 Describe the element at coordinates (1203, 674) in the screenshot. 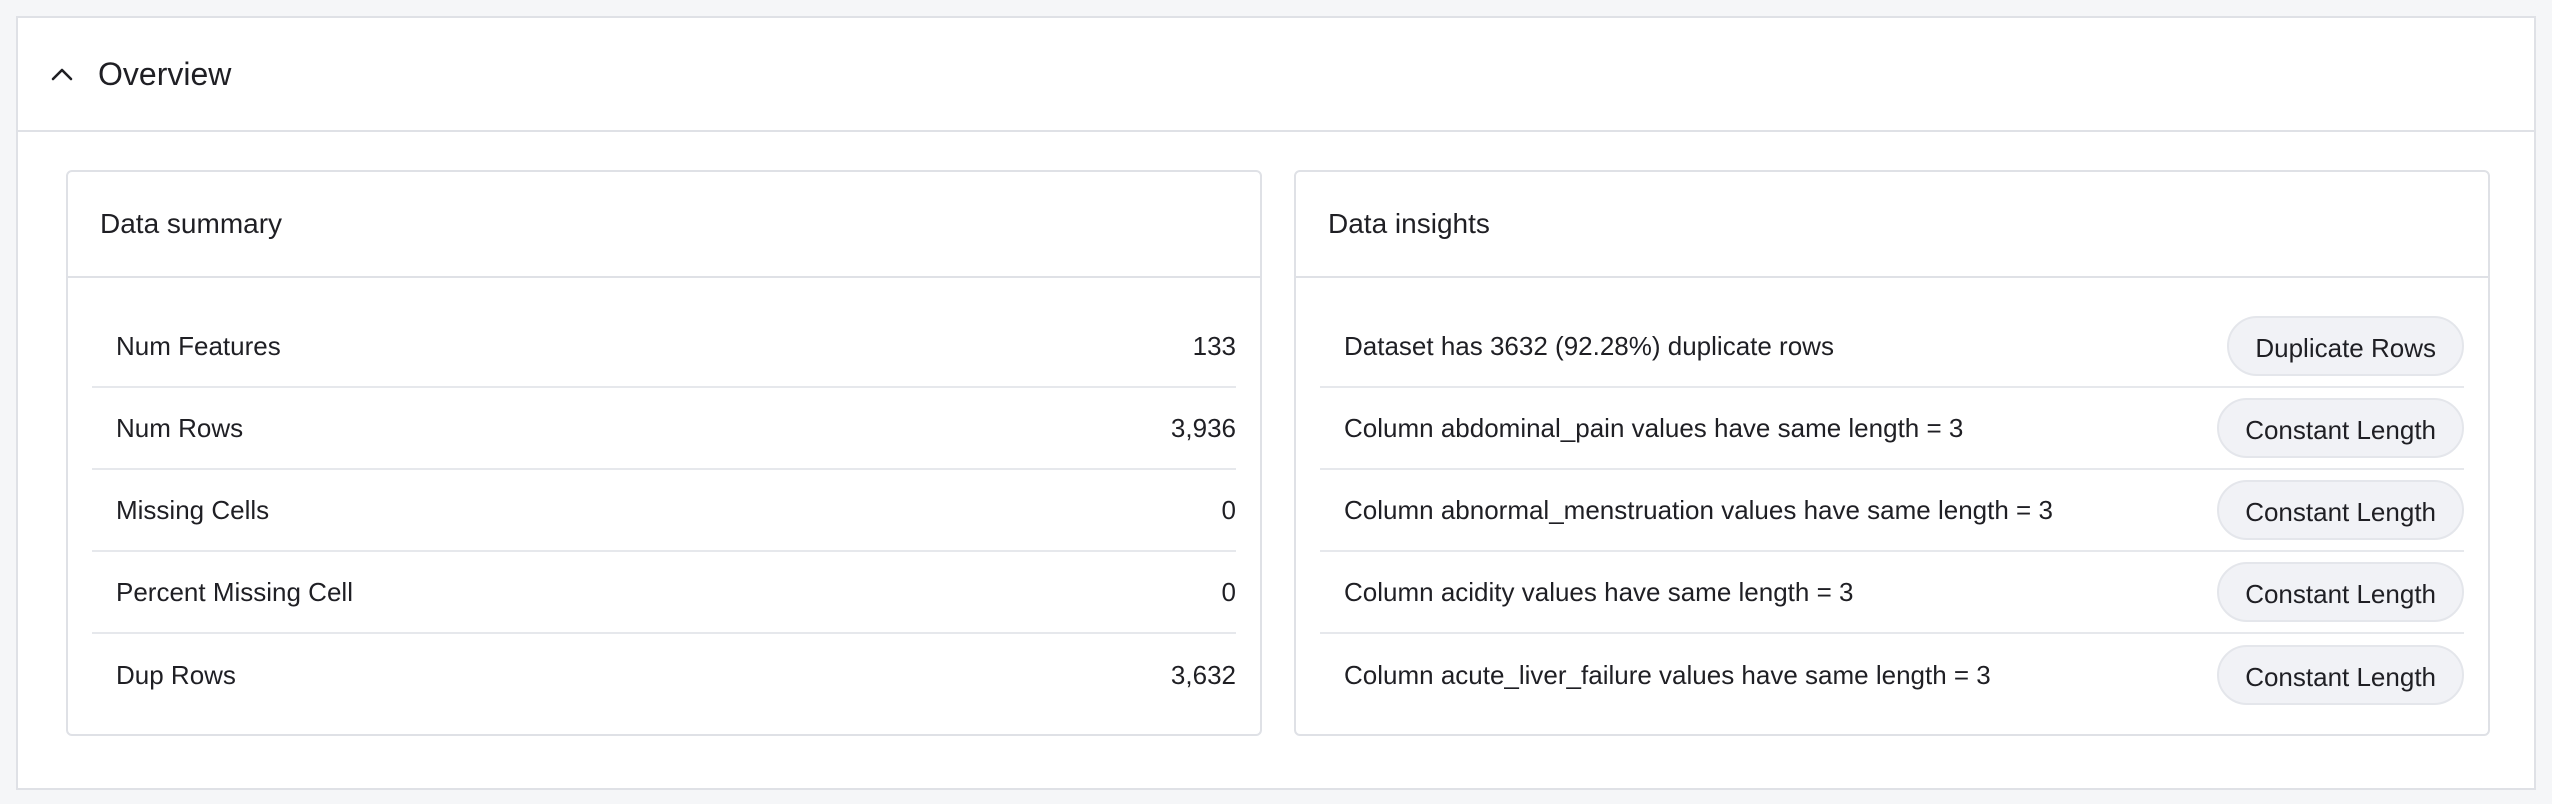

I see `summary-row-value: 3,632` at that location.